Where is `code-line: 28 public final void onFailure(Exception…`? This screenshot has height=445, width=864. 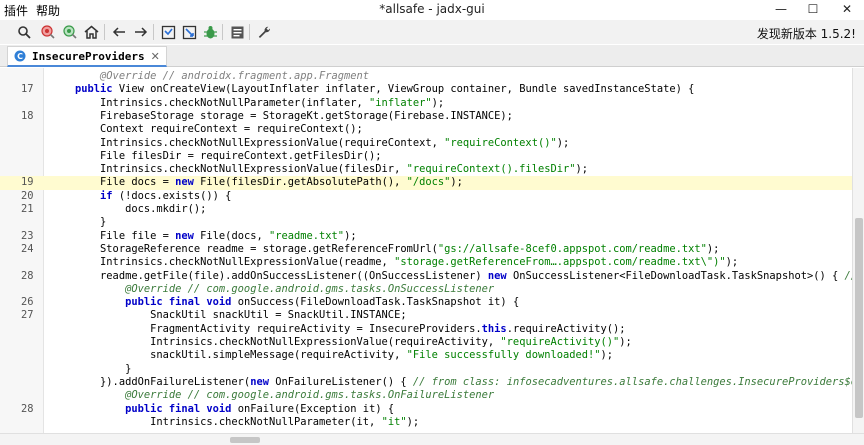 code-line: 28 public final void onFailure(Exception… is located at coordinates (426, 409).